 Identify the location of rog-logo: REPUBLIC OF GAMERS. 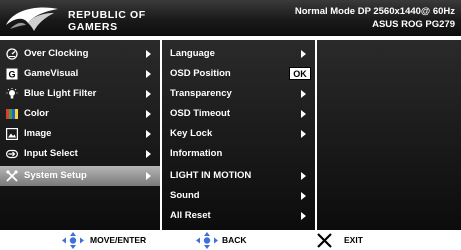
(79, 19).